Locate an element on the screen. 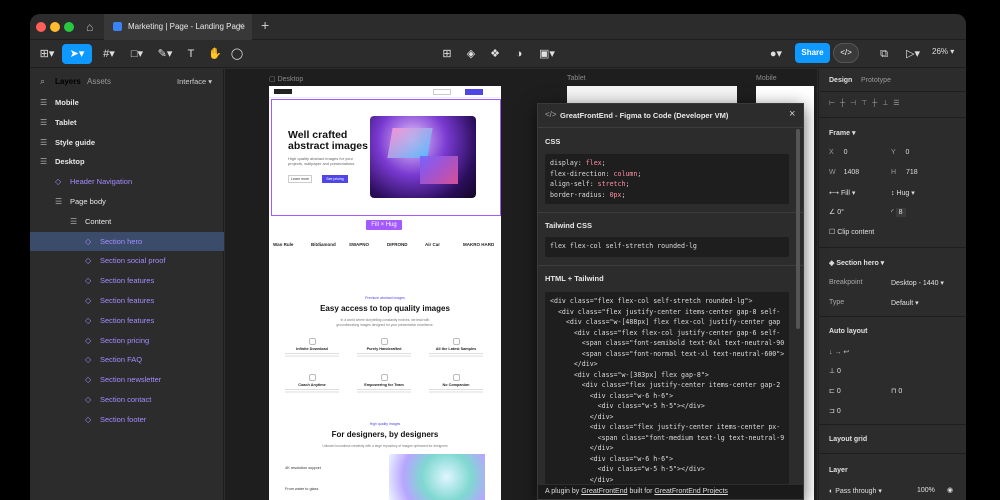 The image size is (1000, 500). layer-label: Section pricing is located at coordinates (125, 340).